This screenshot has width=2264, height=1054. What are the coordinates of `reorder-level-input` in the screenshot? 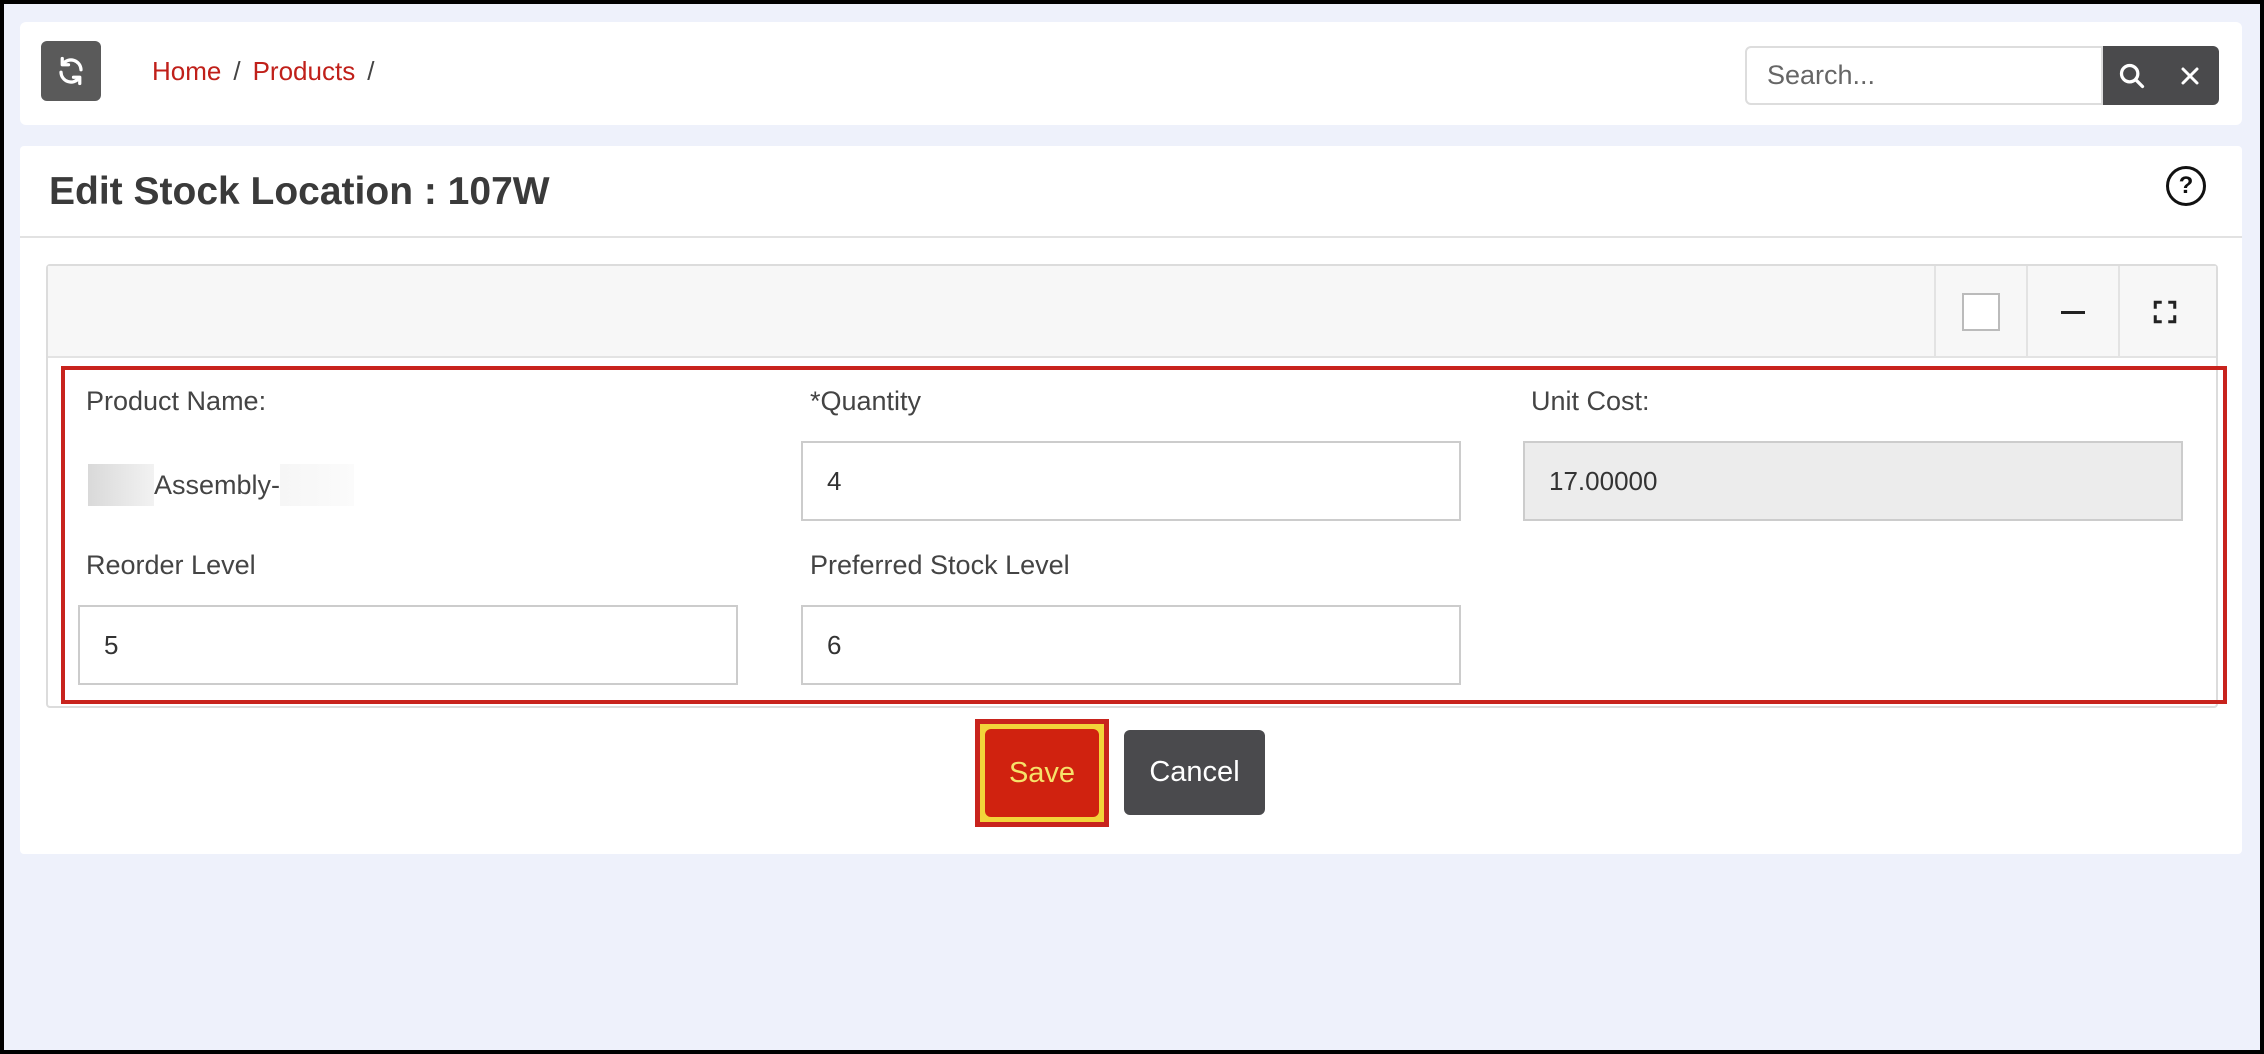 It's located at (408, 645).